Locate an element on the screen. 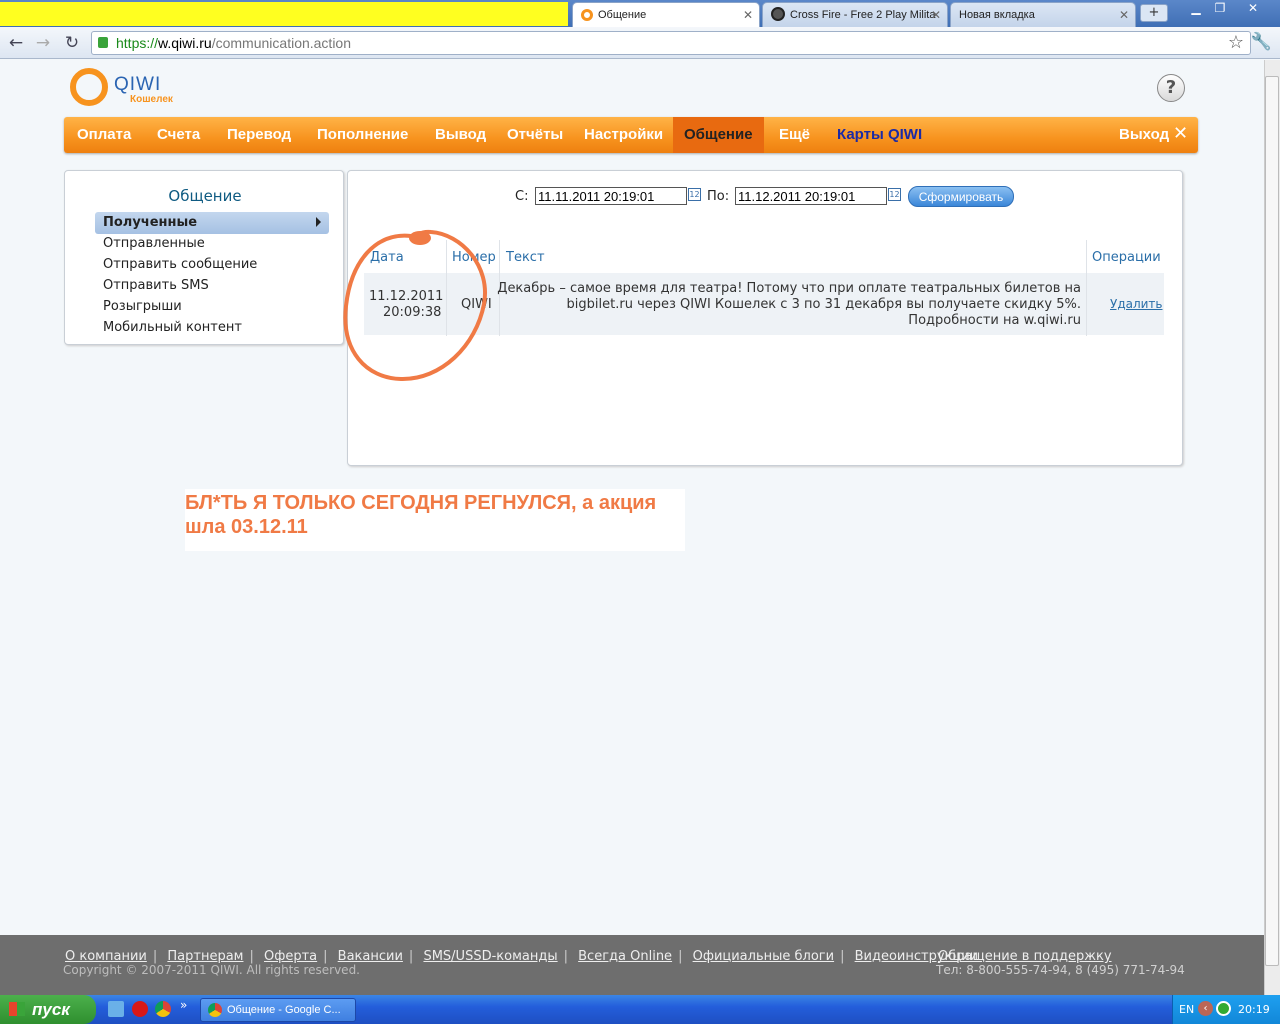  taskbar is located at coordinates (640, 1009).